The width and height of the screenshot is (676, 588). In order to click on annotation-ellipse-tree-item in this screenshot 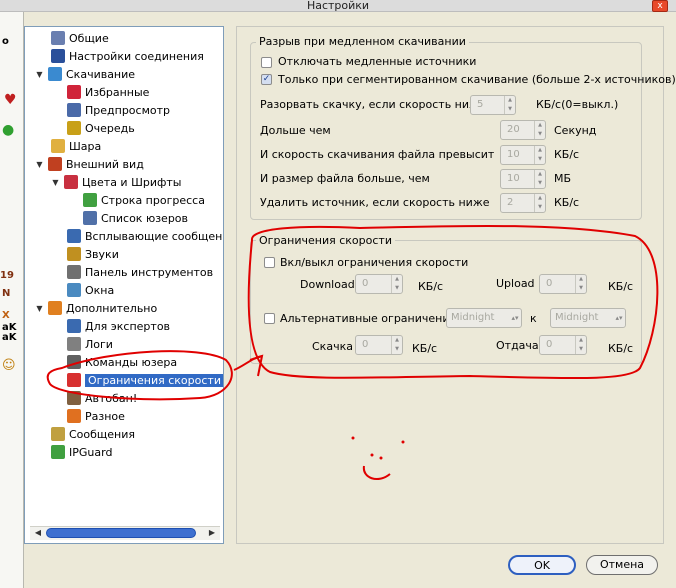, I will do `click(139, 375)`.